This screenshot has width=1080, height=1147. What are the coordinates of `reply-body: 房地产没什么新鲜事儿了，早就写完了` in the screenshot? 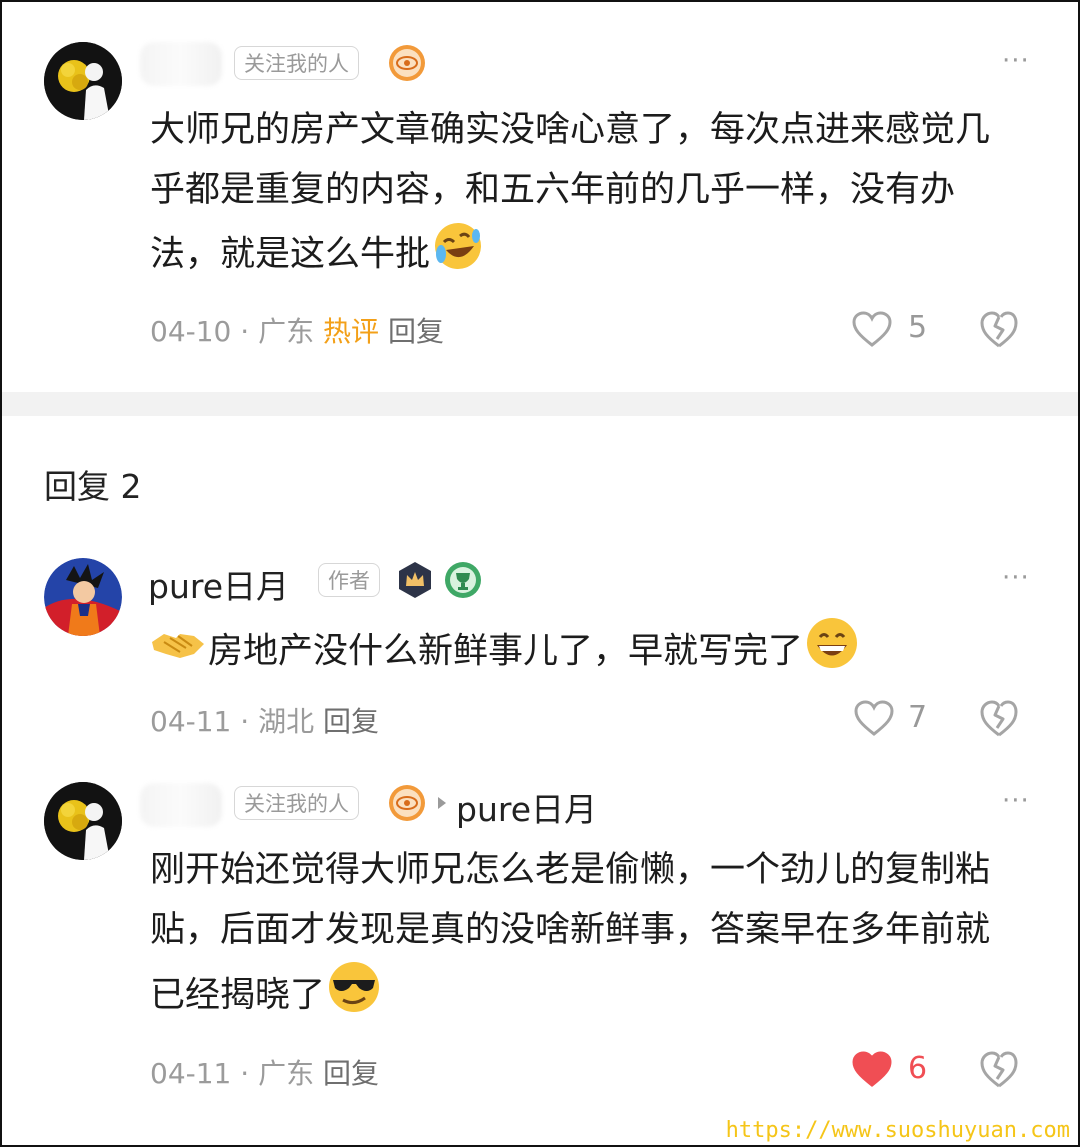 It's located at (506, 651).